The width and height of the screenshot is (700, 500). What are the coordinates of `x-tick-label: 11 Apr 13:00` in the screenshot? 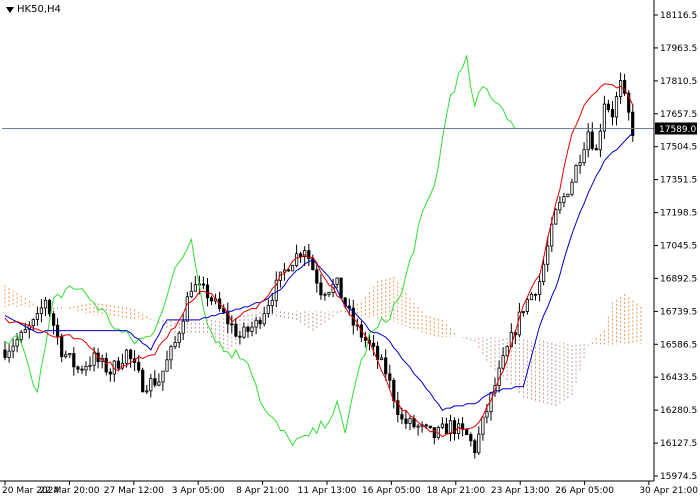 It's located at (327, 491).